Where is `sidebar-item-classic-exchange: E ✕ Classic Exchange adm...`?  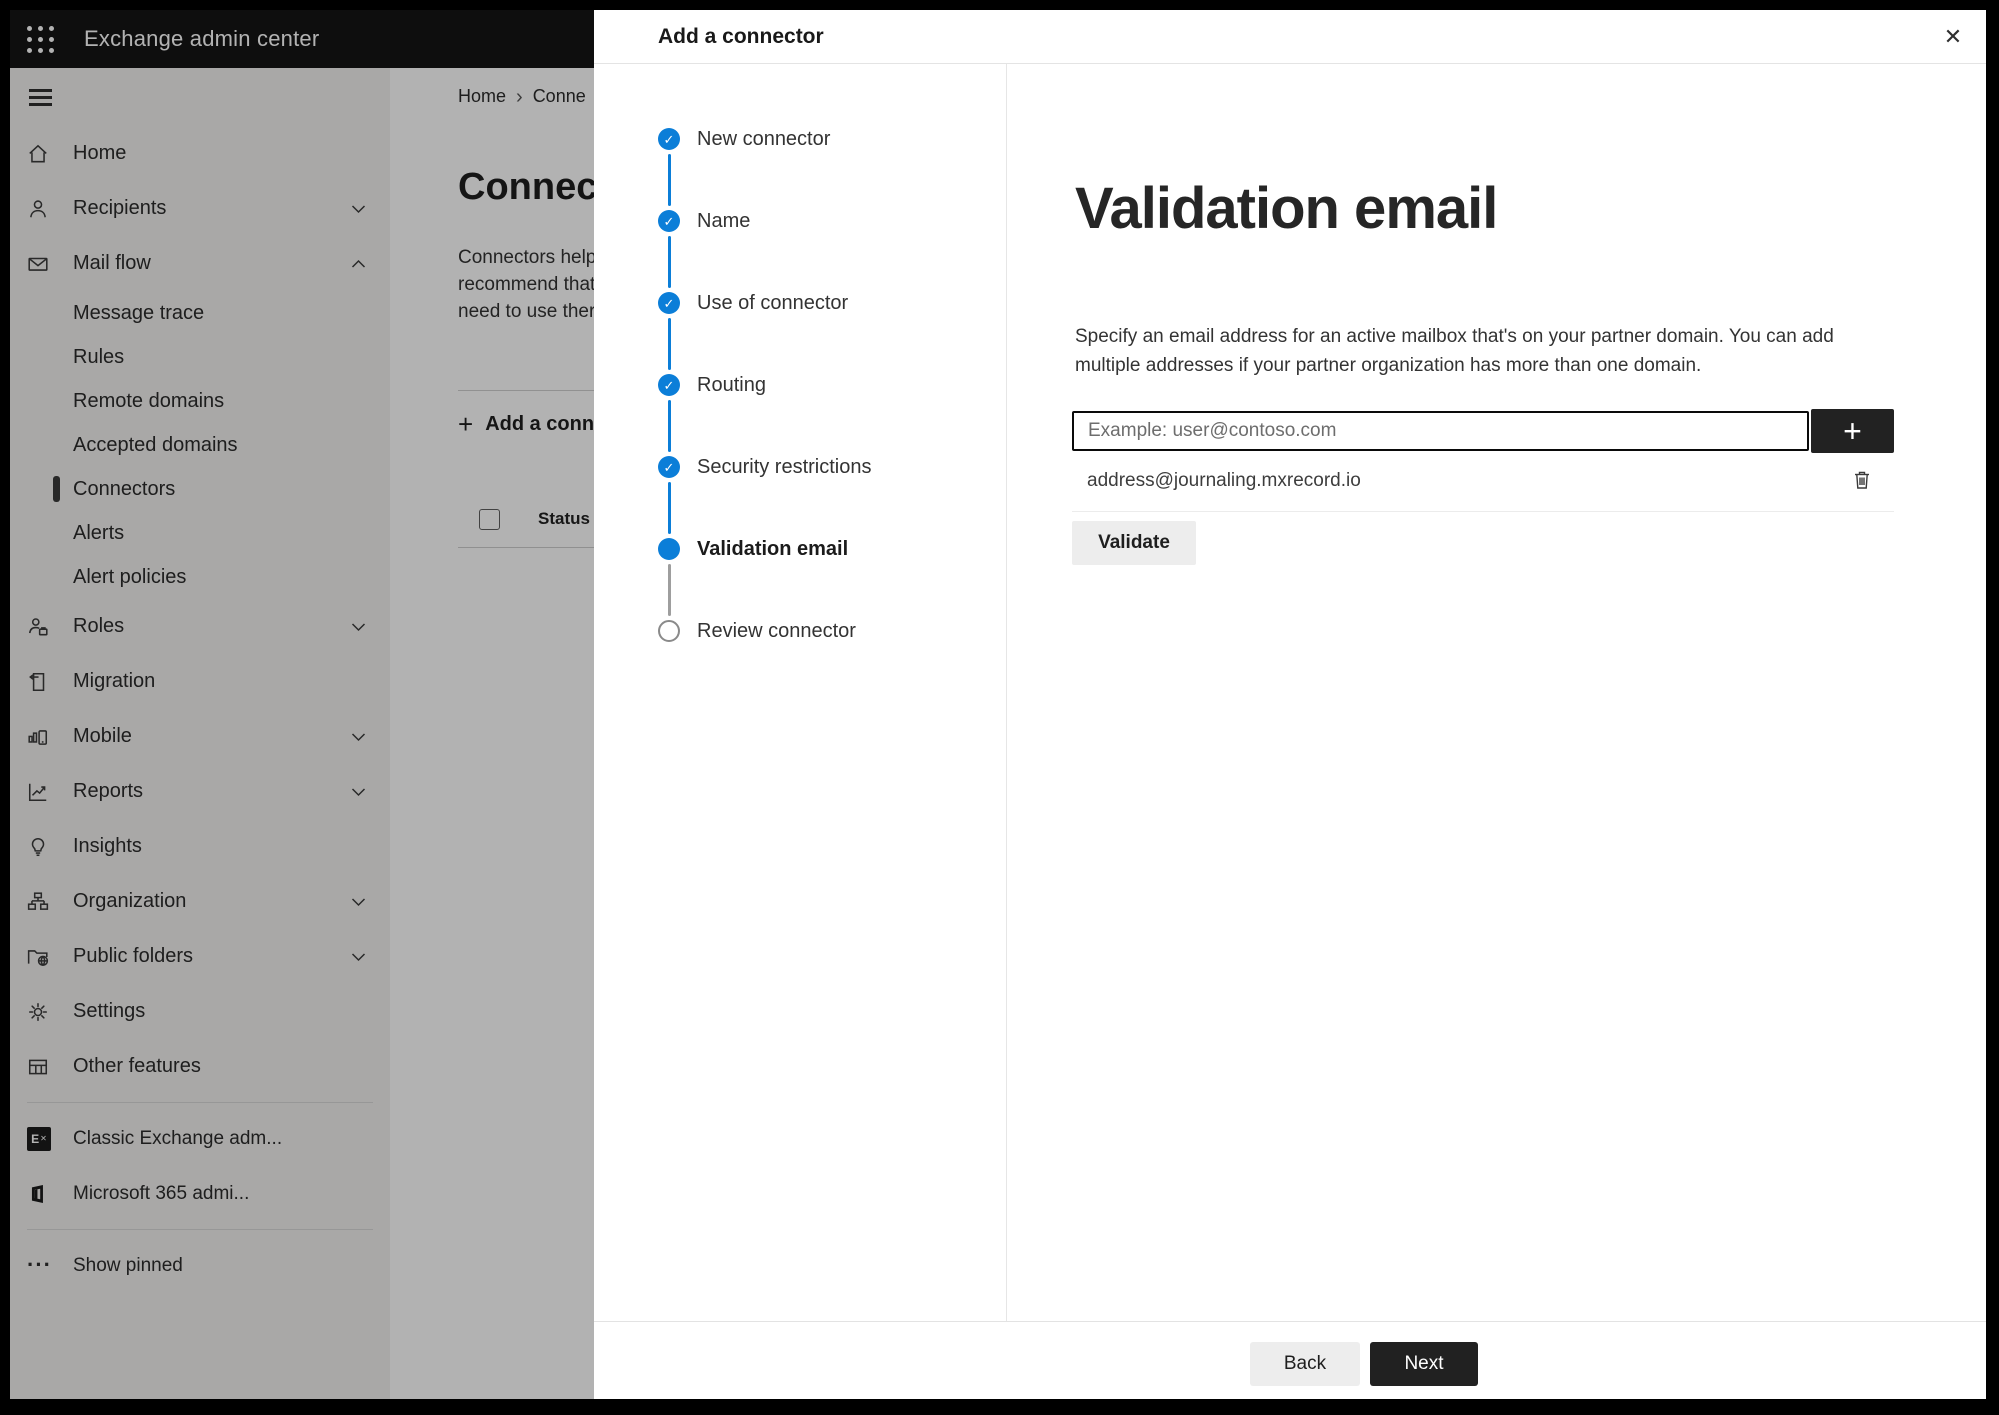 sidebar-item-classic-exchange: E ✕ Classic Exchange adm... is located at coordinates (200, 1138).